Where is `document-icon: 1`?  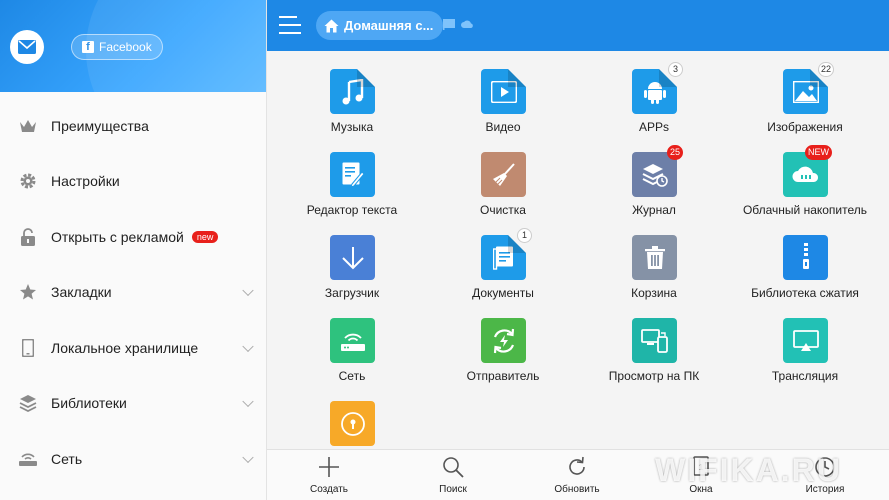 document-icon: 1 is located at coordinates (506, 254).